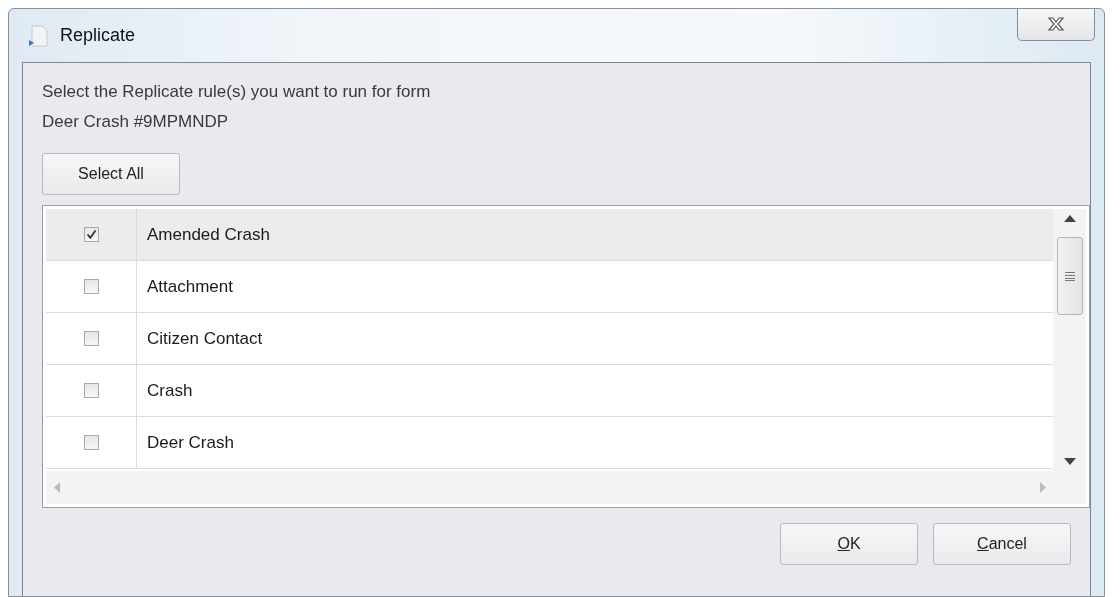  What do you see at coordinates (549, 235) in the screenshot?
I see `rule-row: Amended Crash` at bounding box center [549, 235].